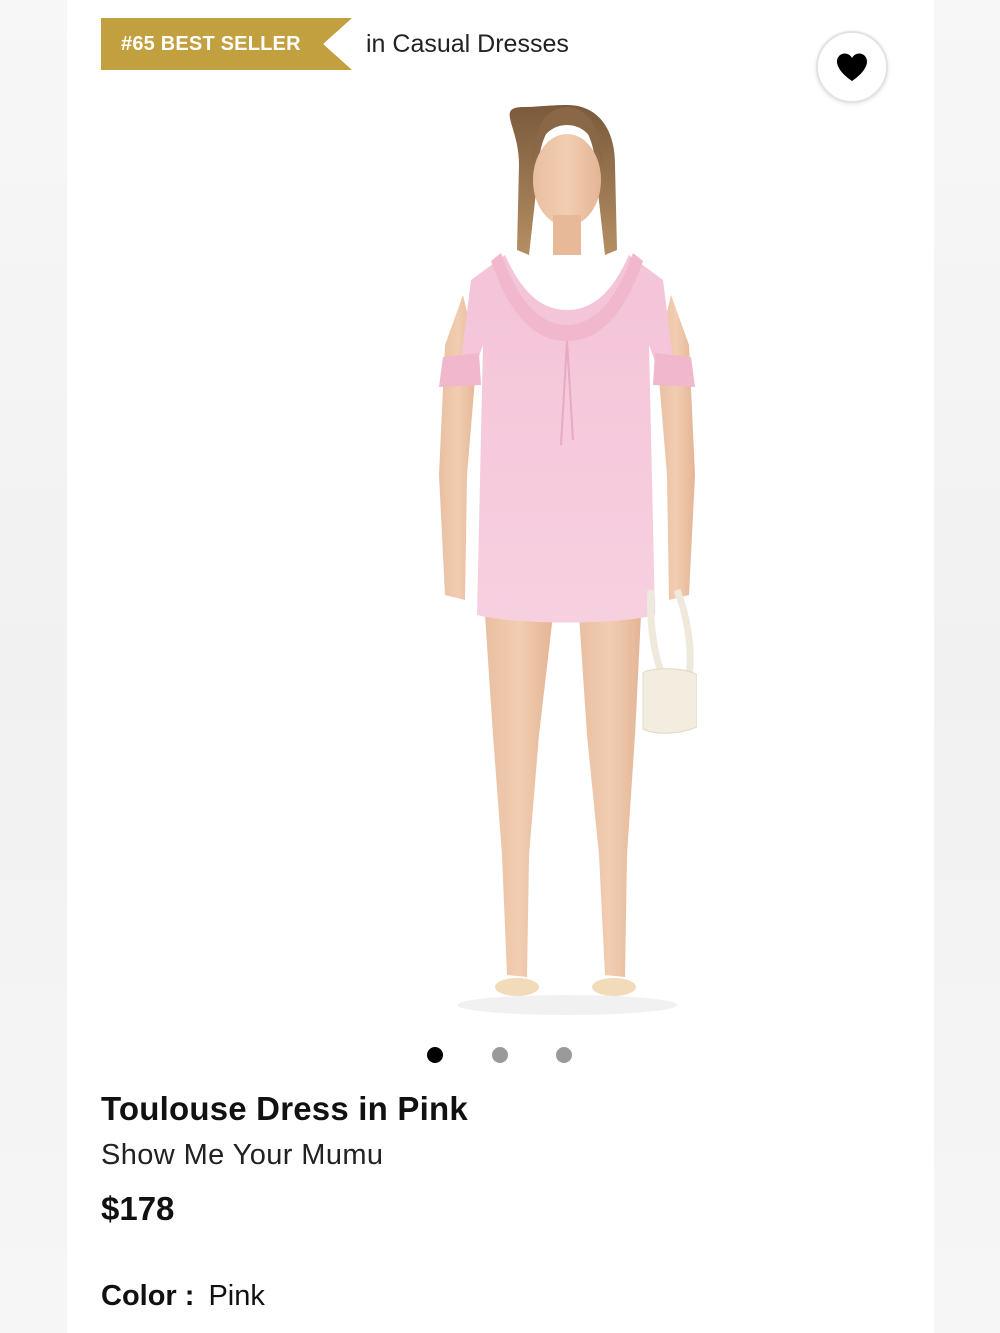 This screenshot has width=1000, height=1333. I want to click on carousel-dots, so click(500, 1055).